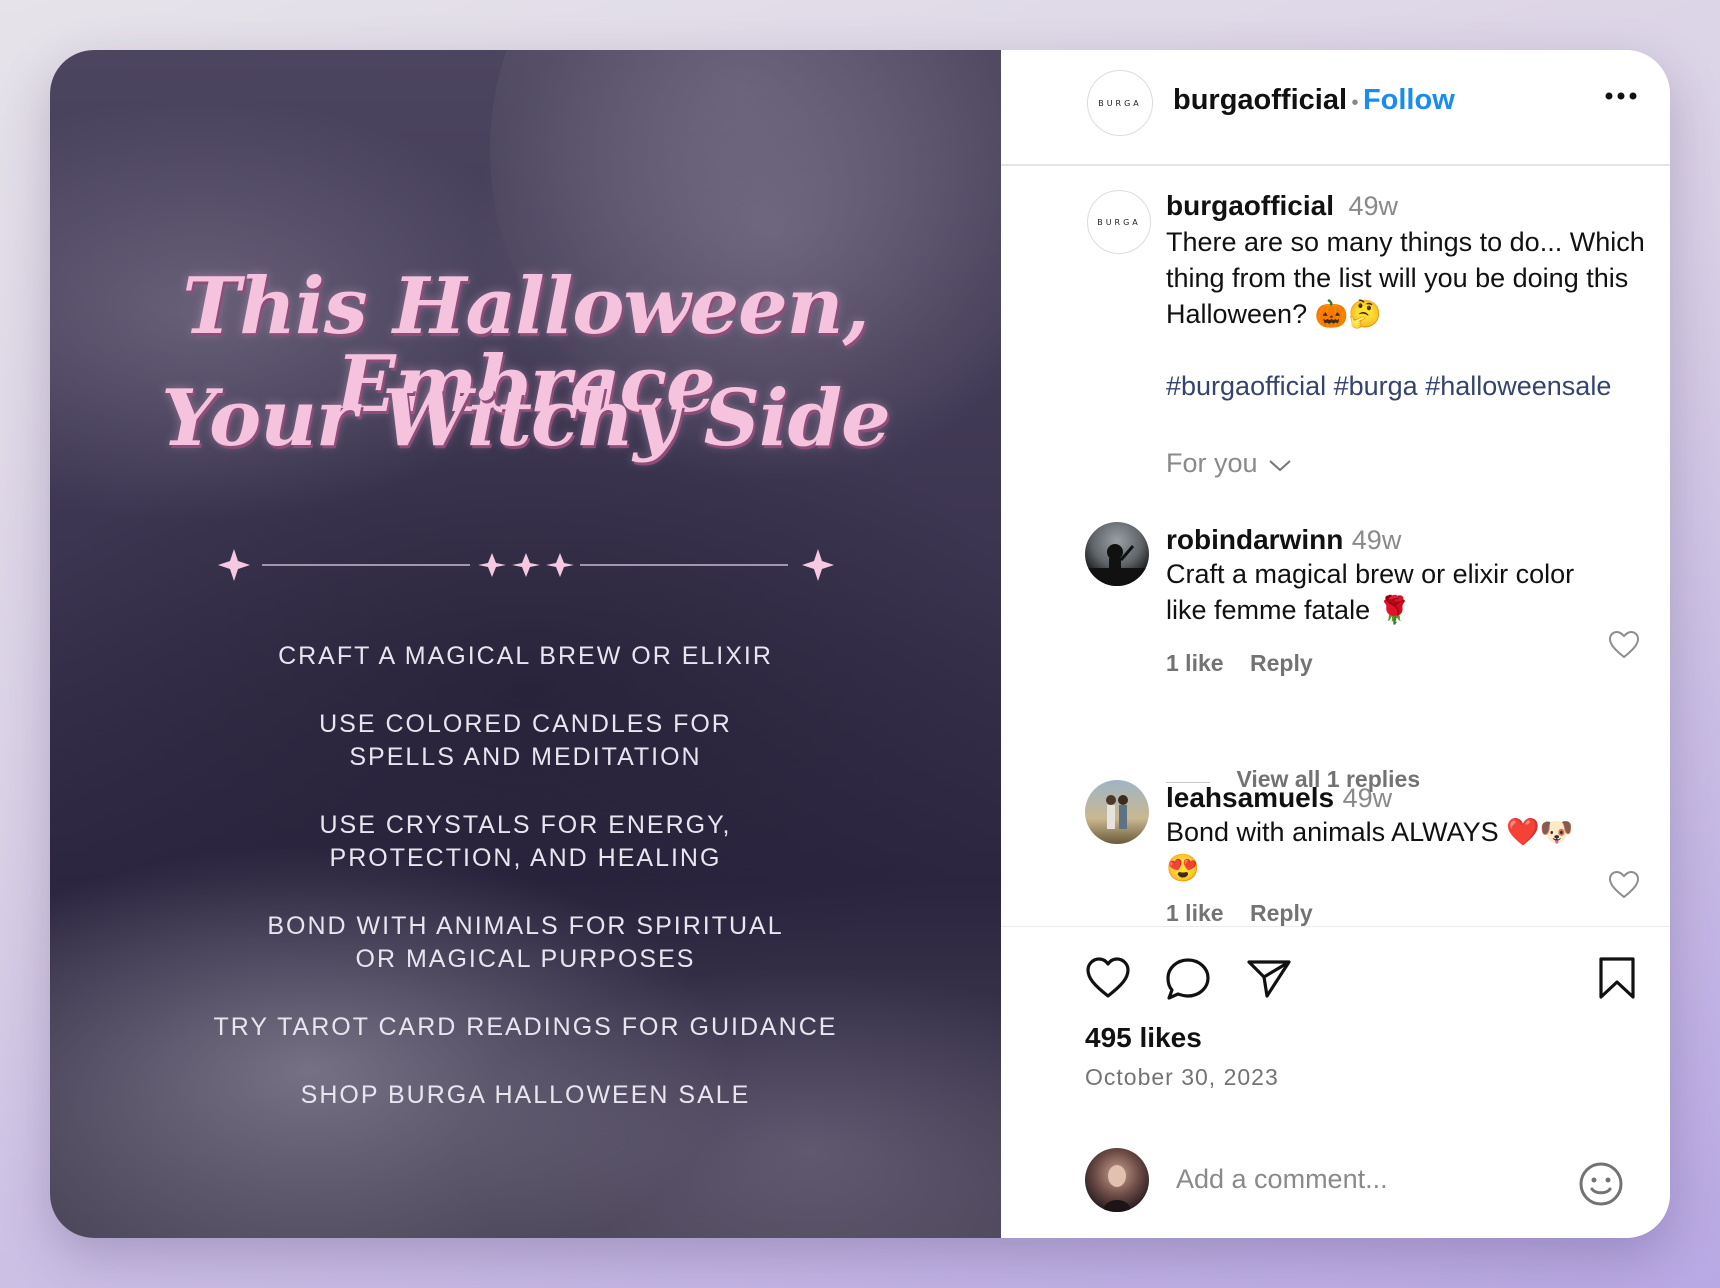 Image resolution: width=1720 pixels, height=1288 pixels. I want to click on image-list-item: SHOP BURGA HALLOWEEN SALE, so click(525, 1095).